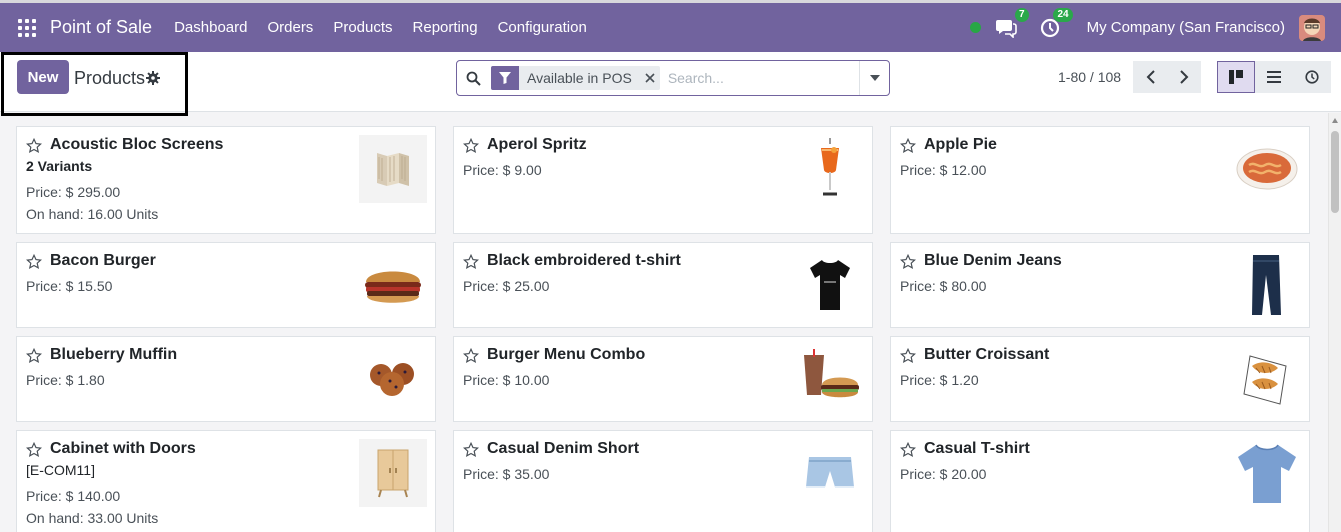  I want to click on product-name: Apple Pie, so click(960, 144).